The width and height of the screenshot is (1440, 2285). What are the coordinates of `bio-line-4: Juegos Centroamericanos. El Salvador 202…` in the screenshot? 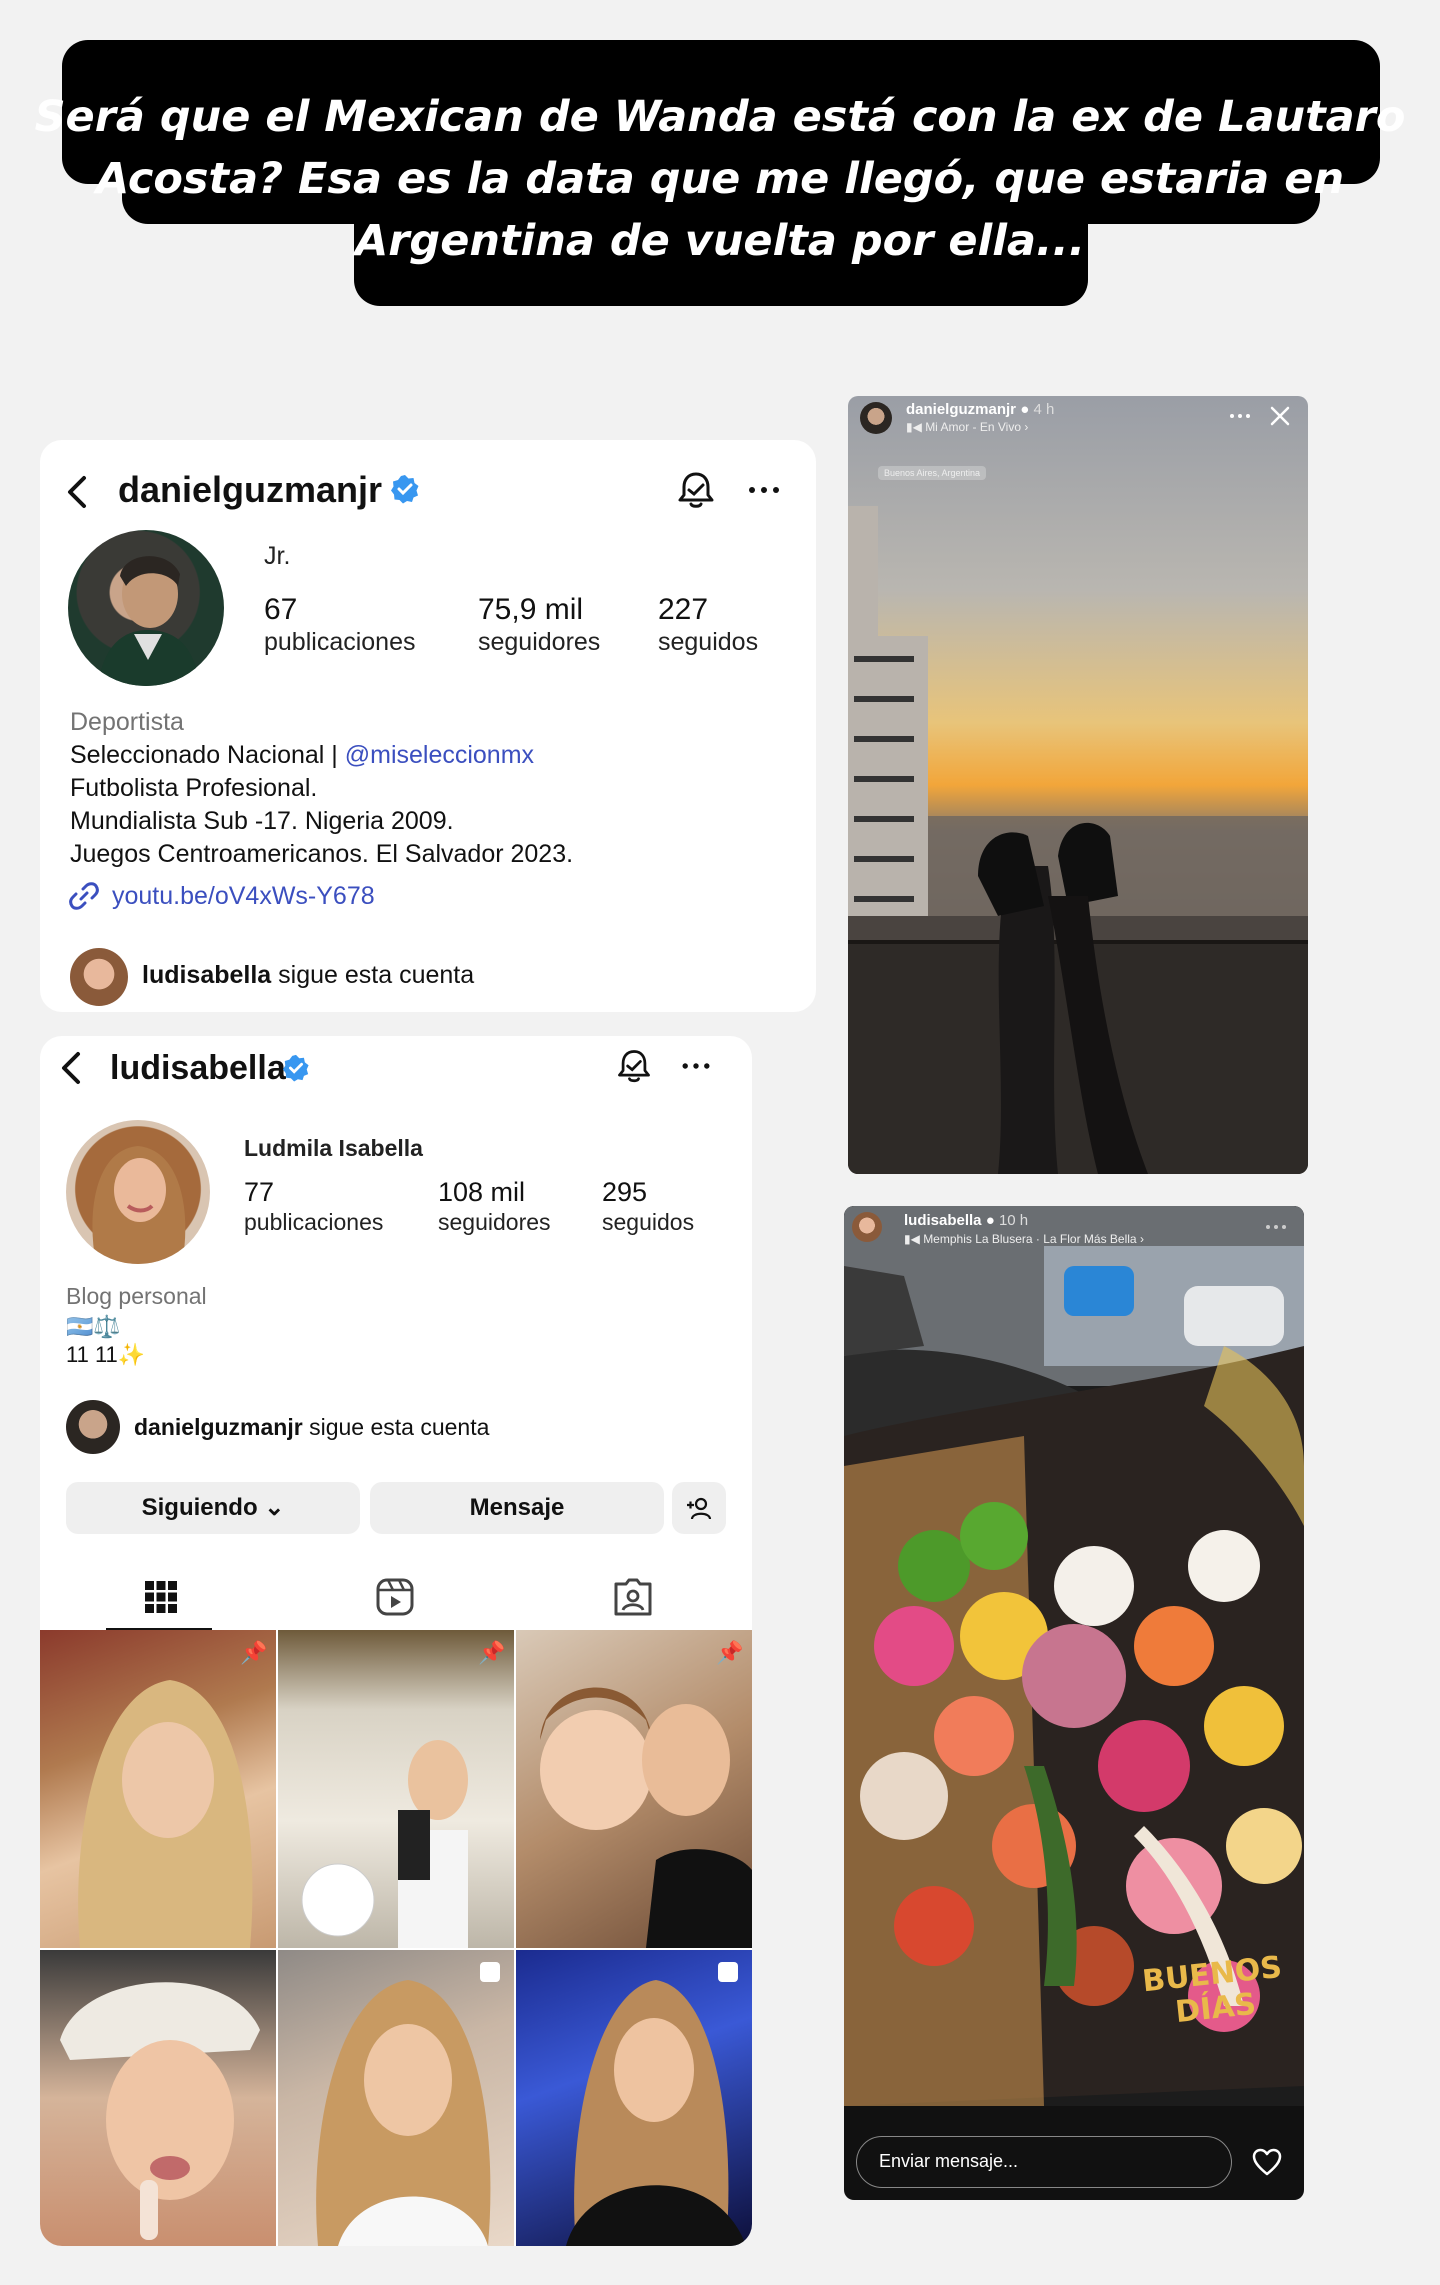 It's located at (322, 854).